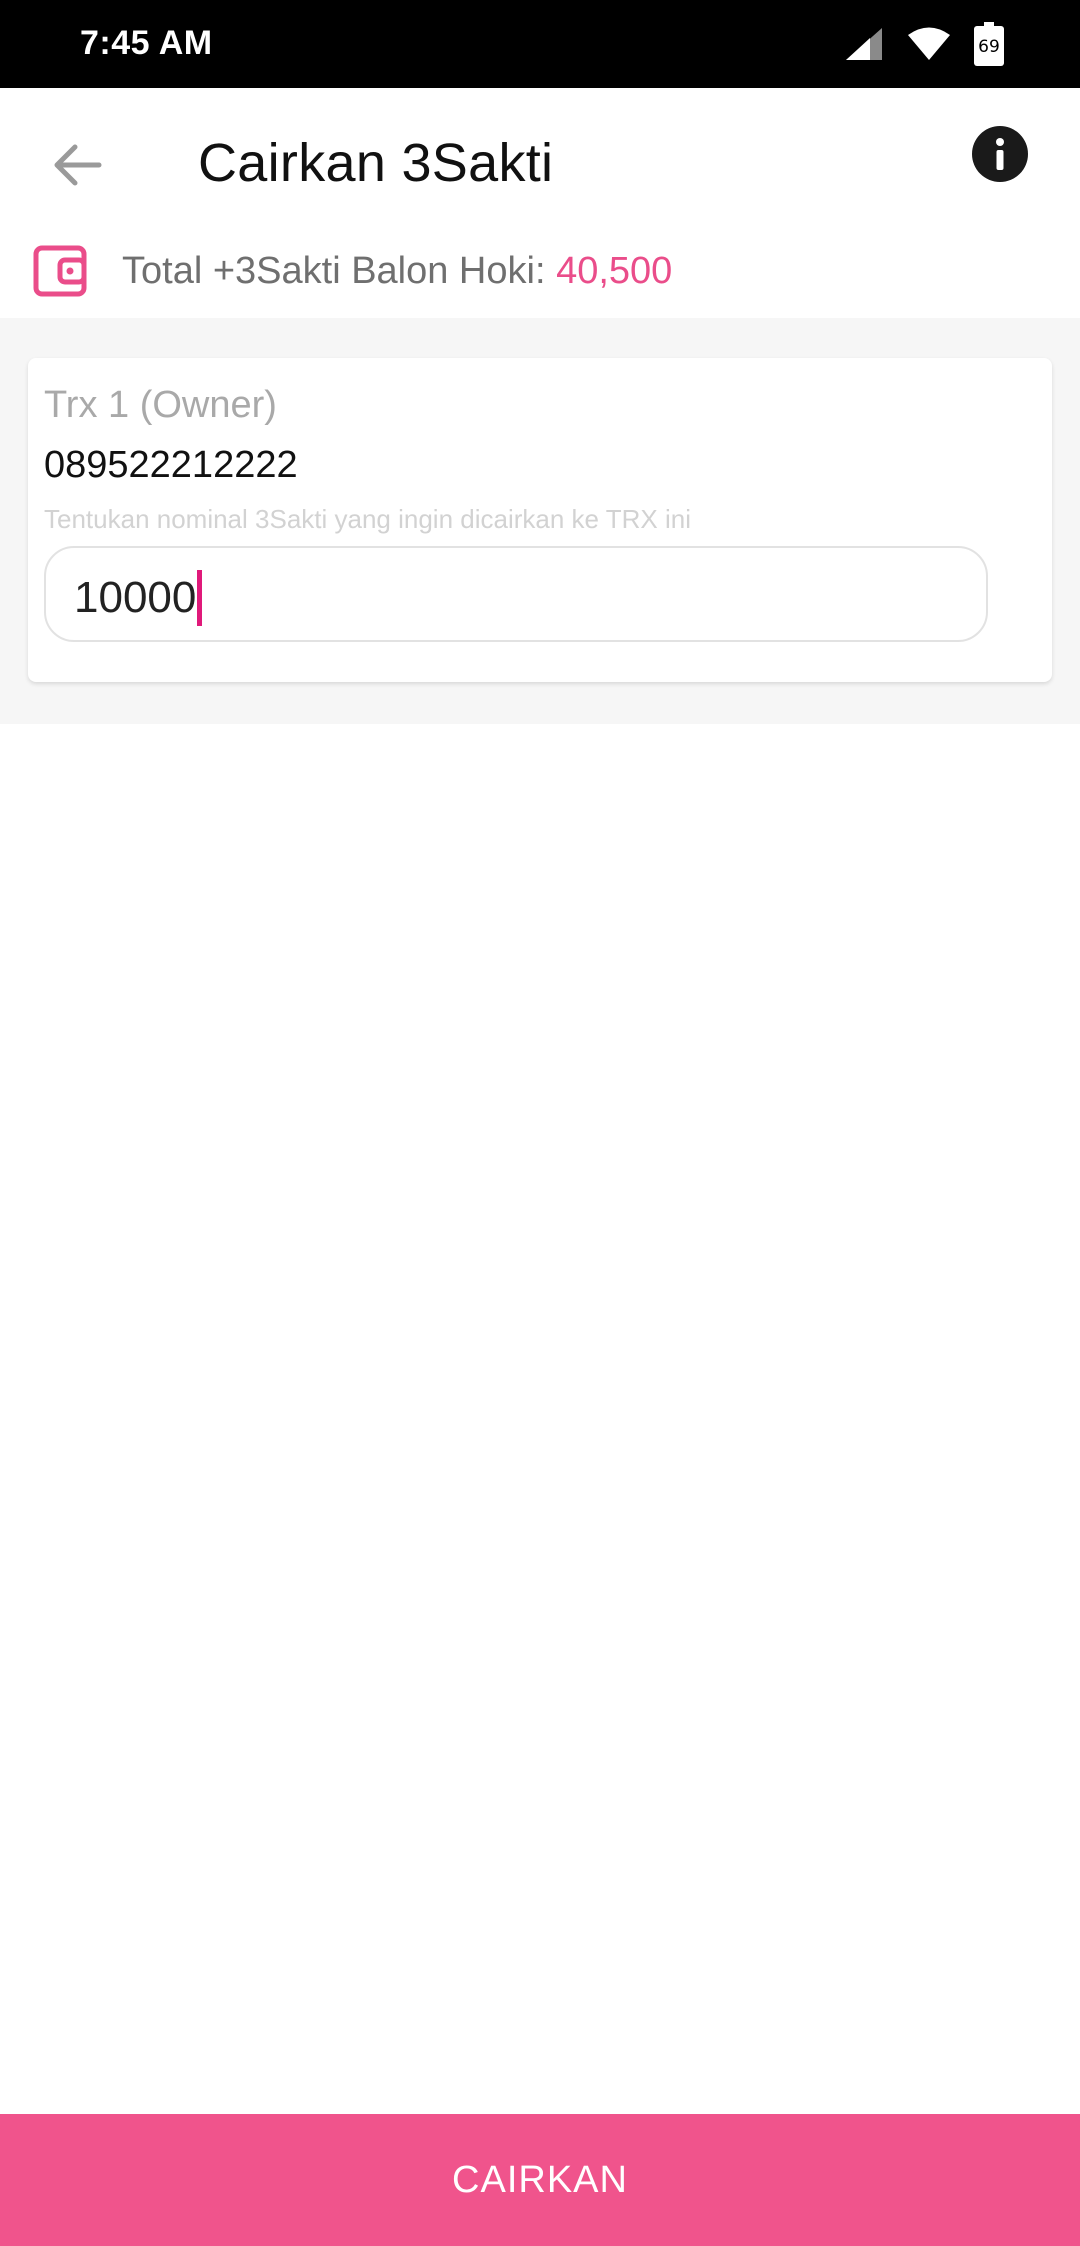  Describe the element at coordinates (614, 271) in the screenshot. I see `balance-value: 40,500` at that location.